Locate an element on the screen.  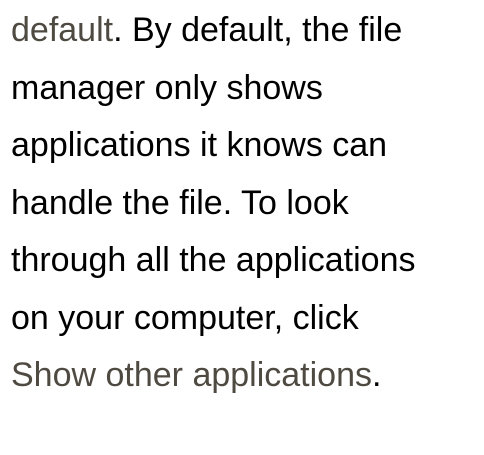
paragraph-line-5: through all the applications is located at coordinates (213, 260).